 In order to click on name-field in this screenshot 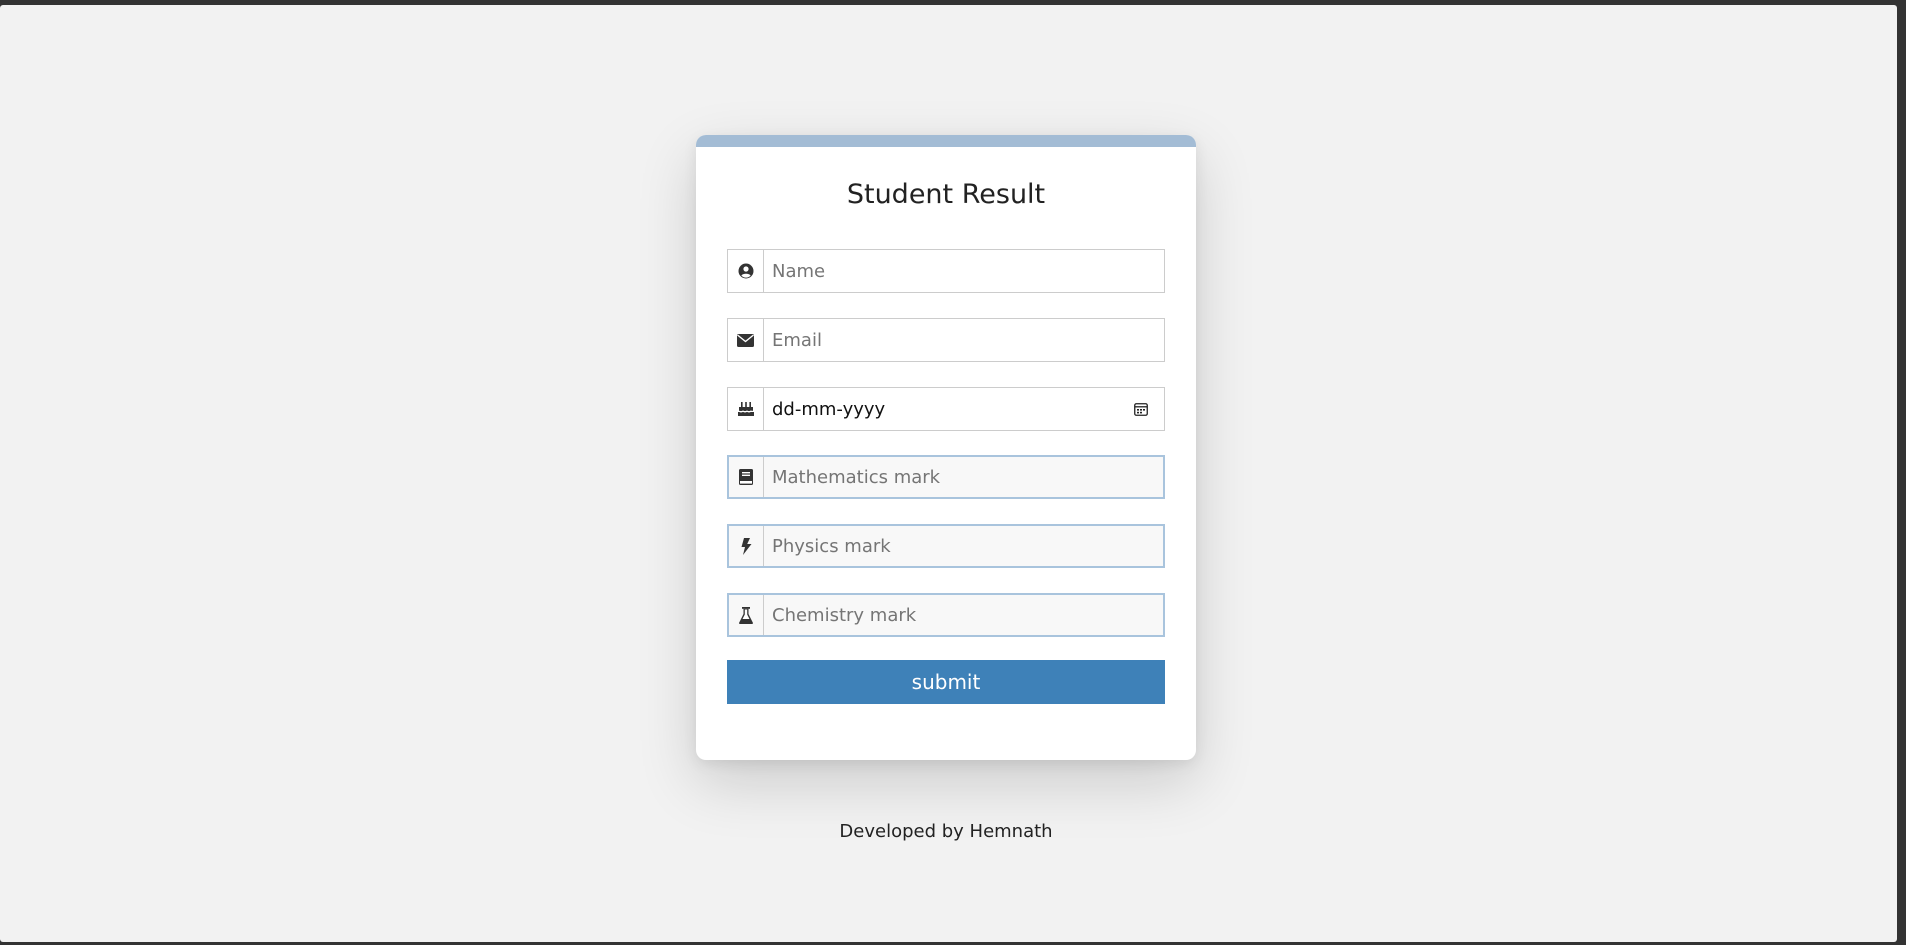, I will do `click(946, 271)`.